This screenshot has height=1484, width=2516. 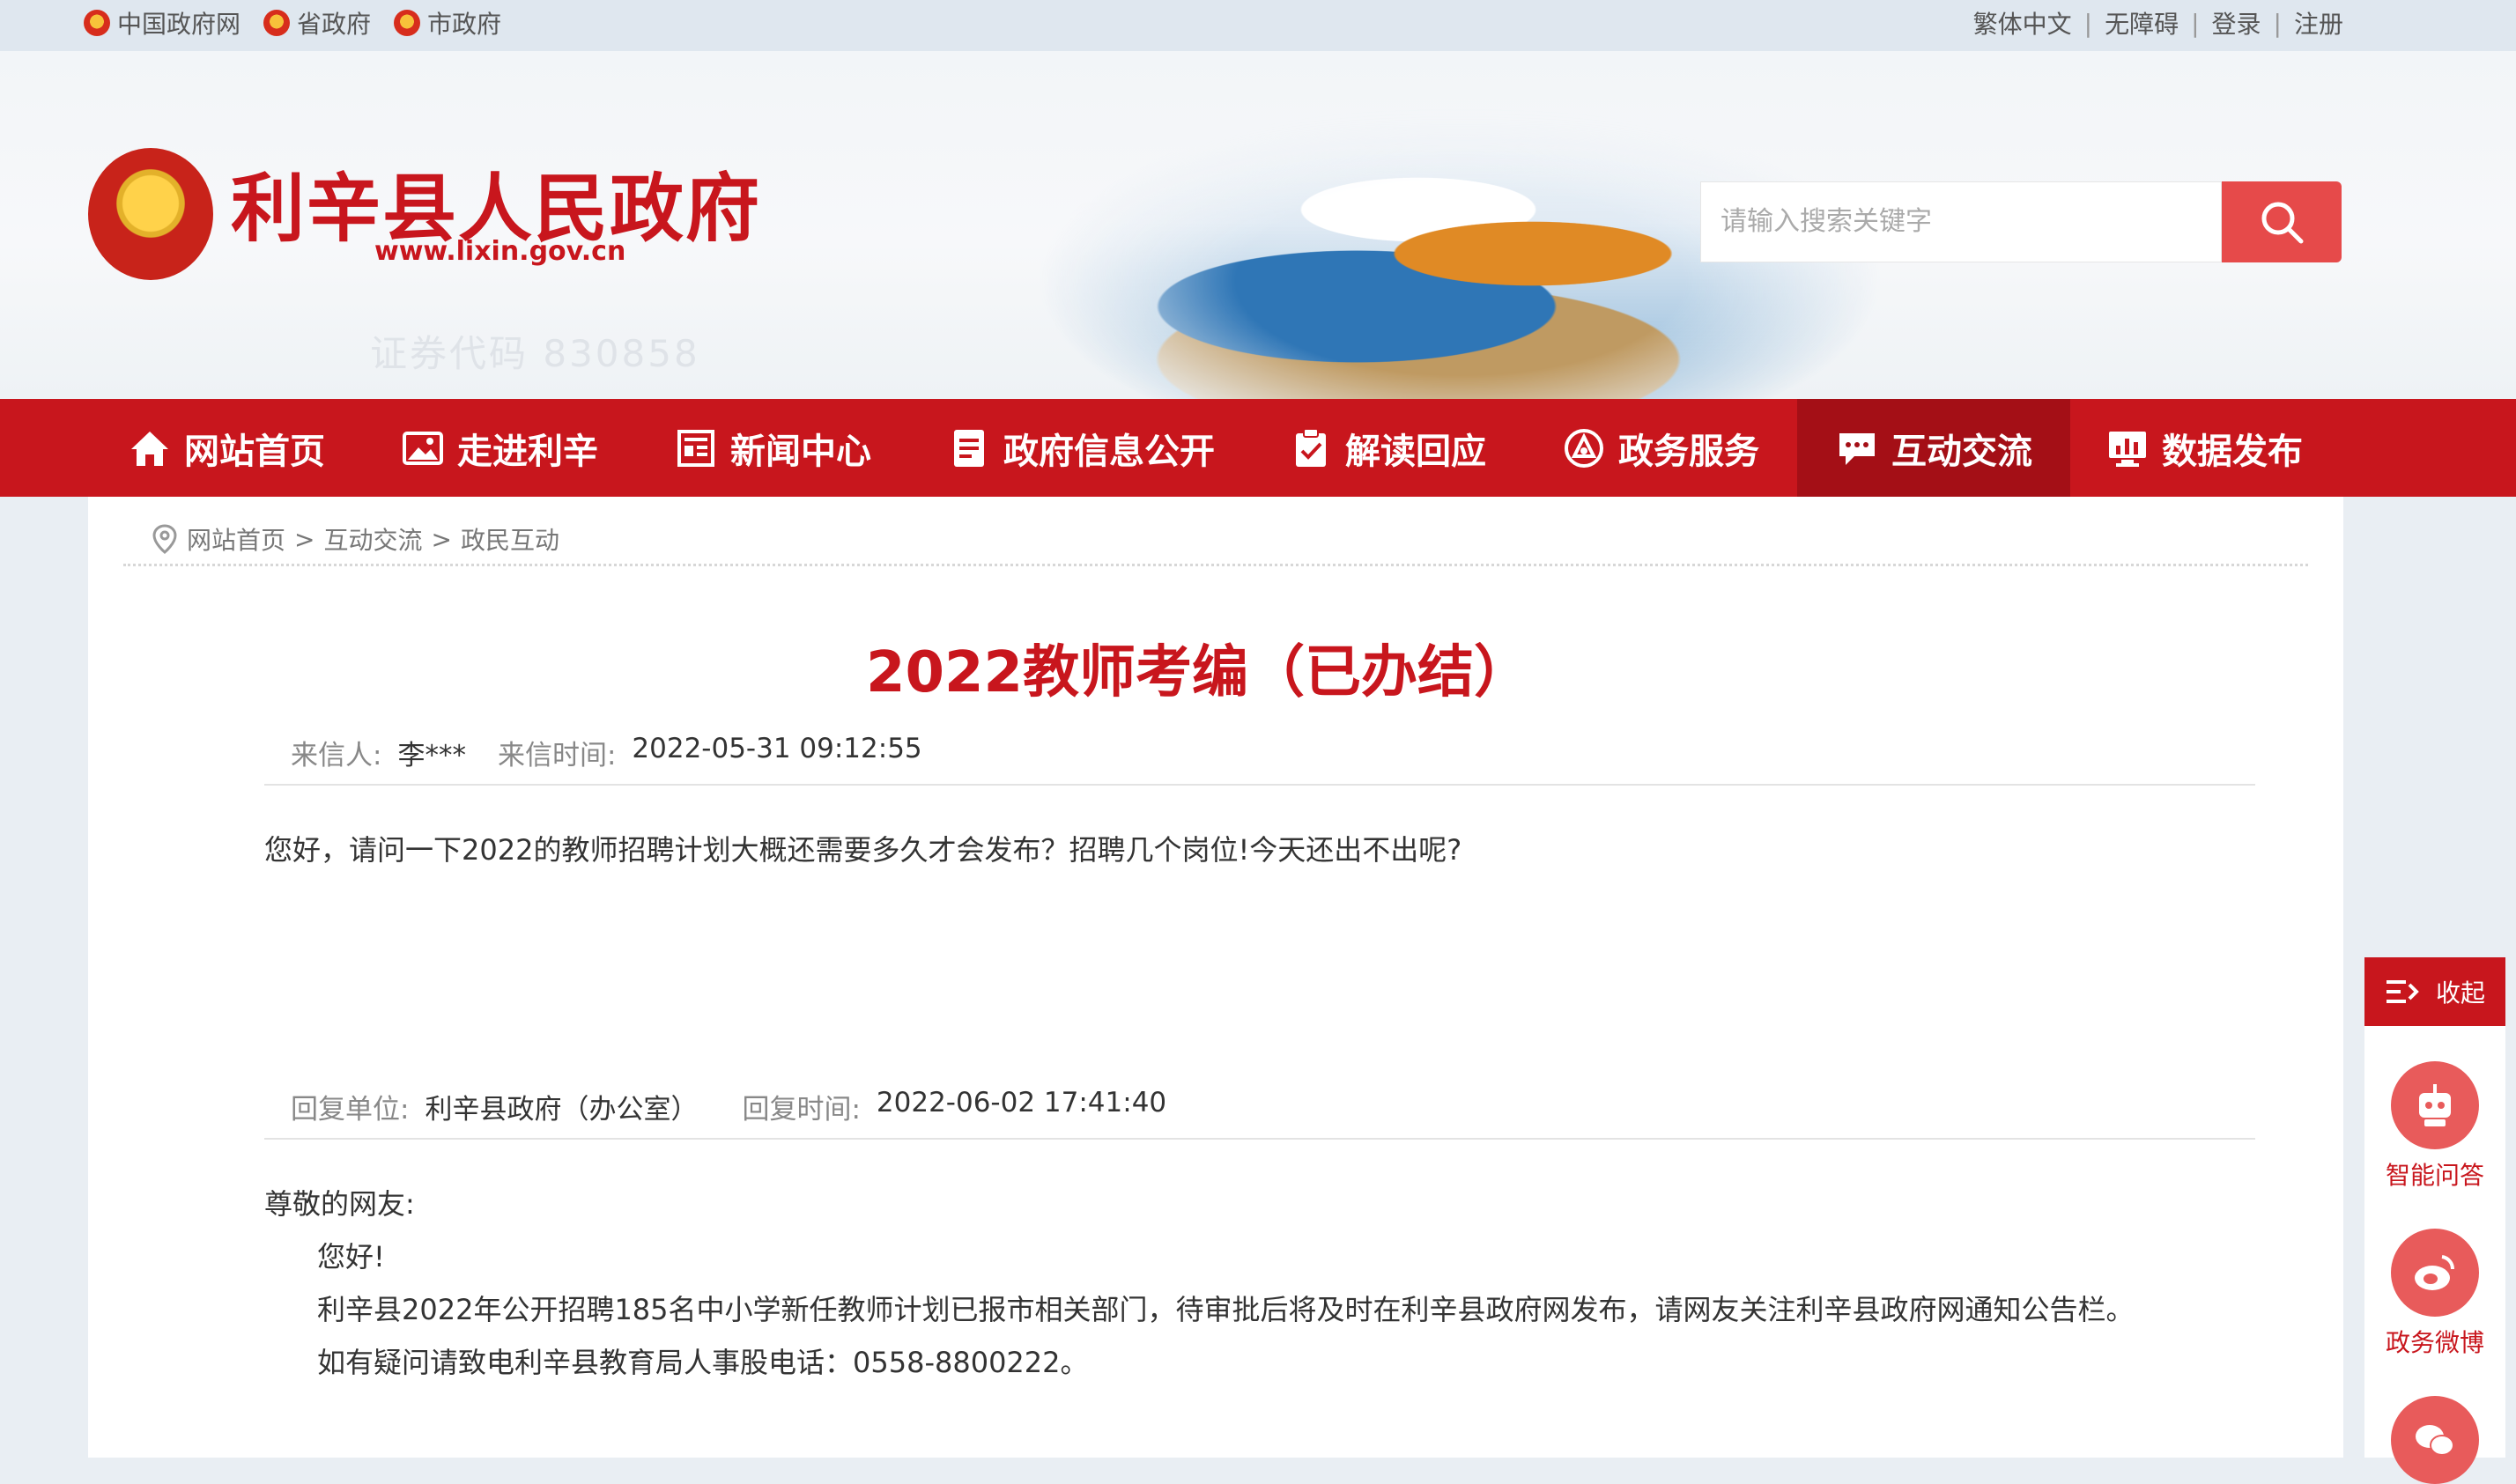 What do you see at coordinates (317, 23) in the screenshot?
I see `link-province-gov: 省政府` at bounding box center [317, 23].